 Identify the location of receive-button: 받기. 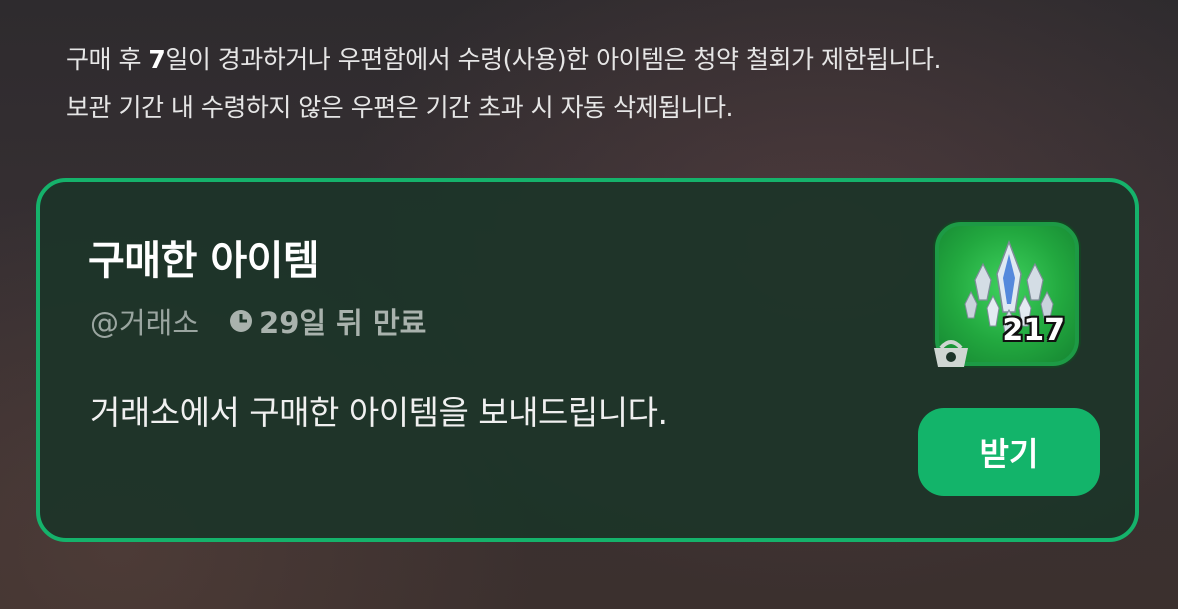
(1009, 452).